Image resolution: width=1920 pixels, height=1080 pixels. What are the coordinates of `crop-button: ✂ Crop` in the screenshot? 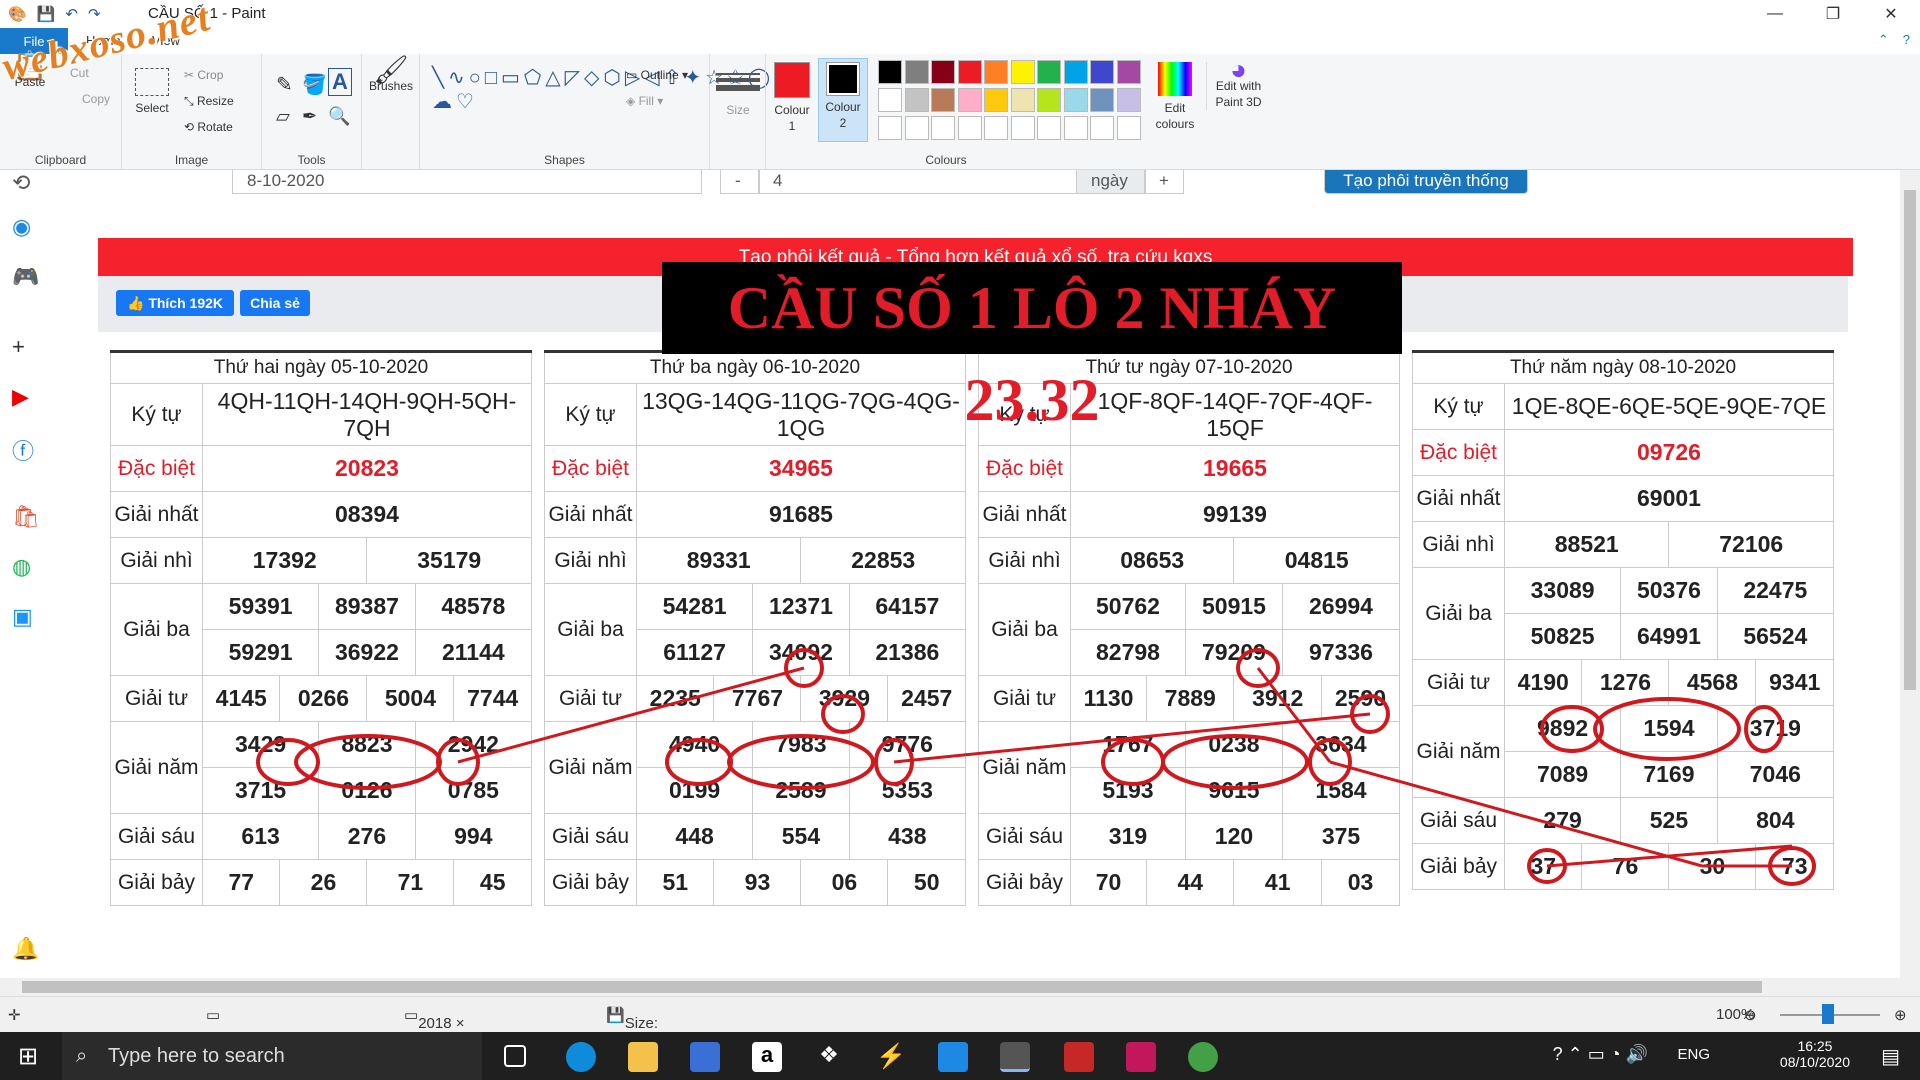 It's located at (203, 75).